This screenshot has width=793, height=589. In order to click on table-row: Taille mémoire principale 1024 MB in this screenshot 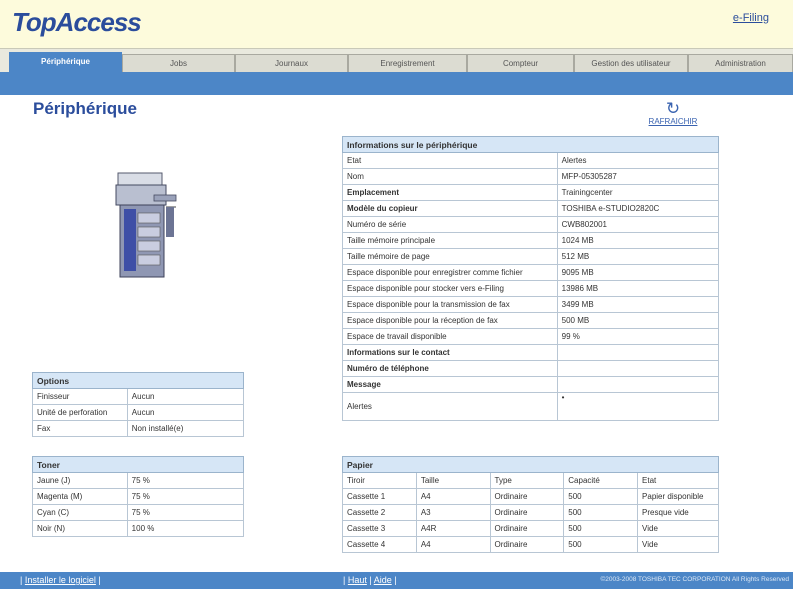, I will do `click(531, 240)`.